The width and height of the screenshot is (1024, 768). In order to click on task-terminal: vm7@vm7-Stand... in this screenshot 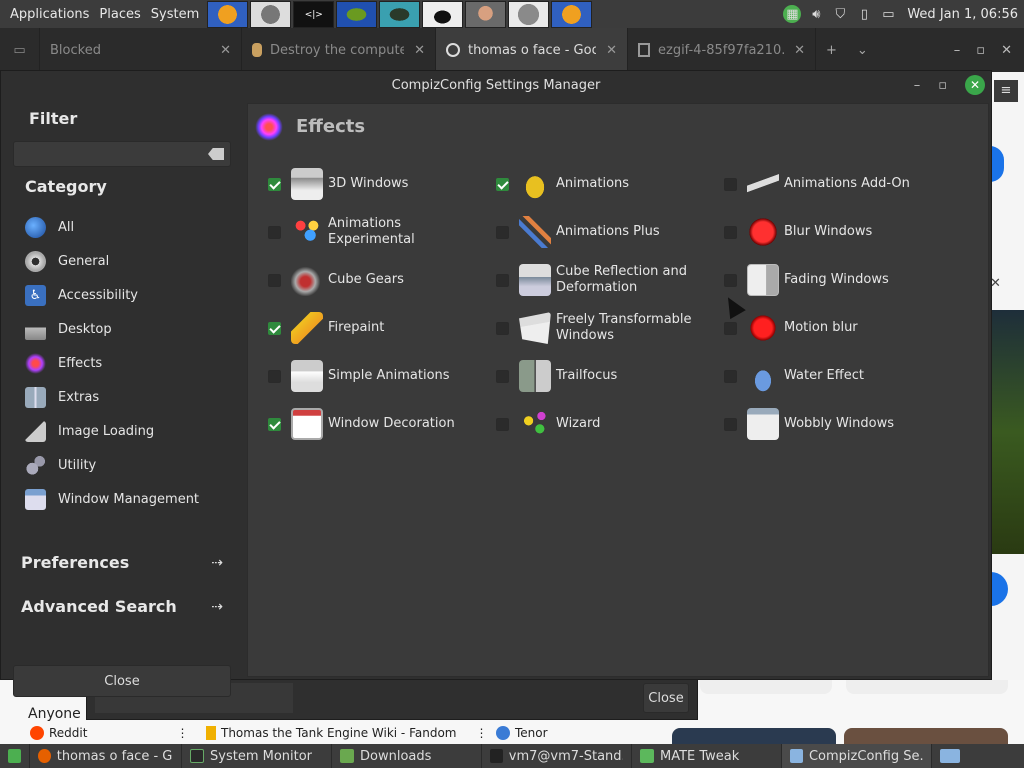, I will do `click(557, 756)`.